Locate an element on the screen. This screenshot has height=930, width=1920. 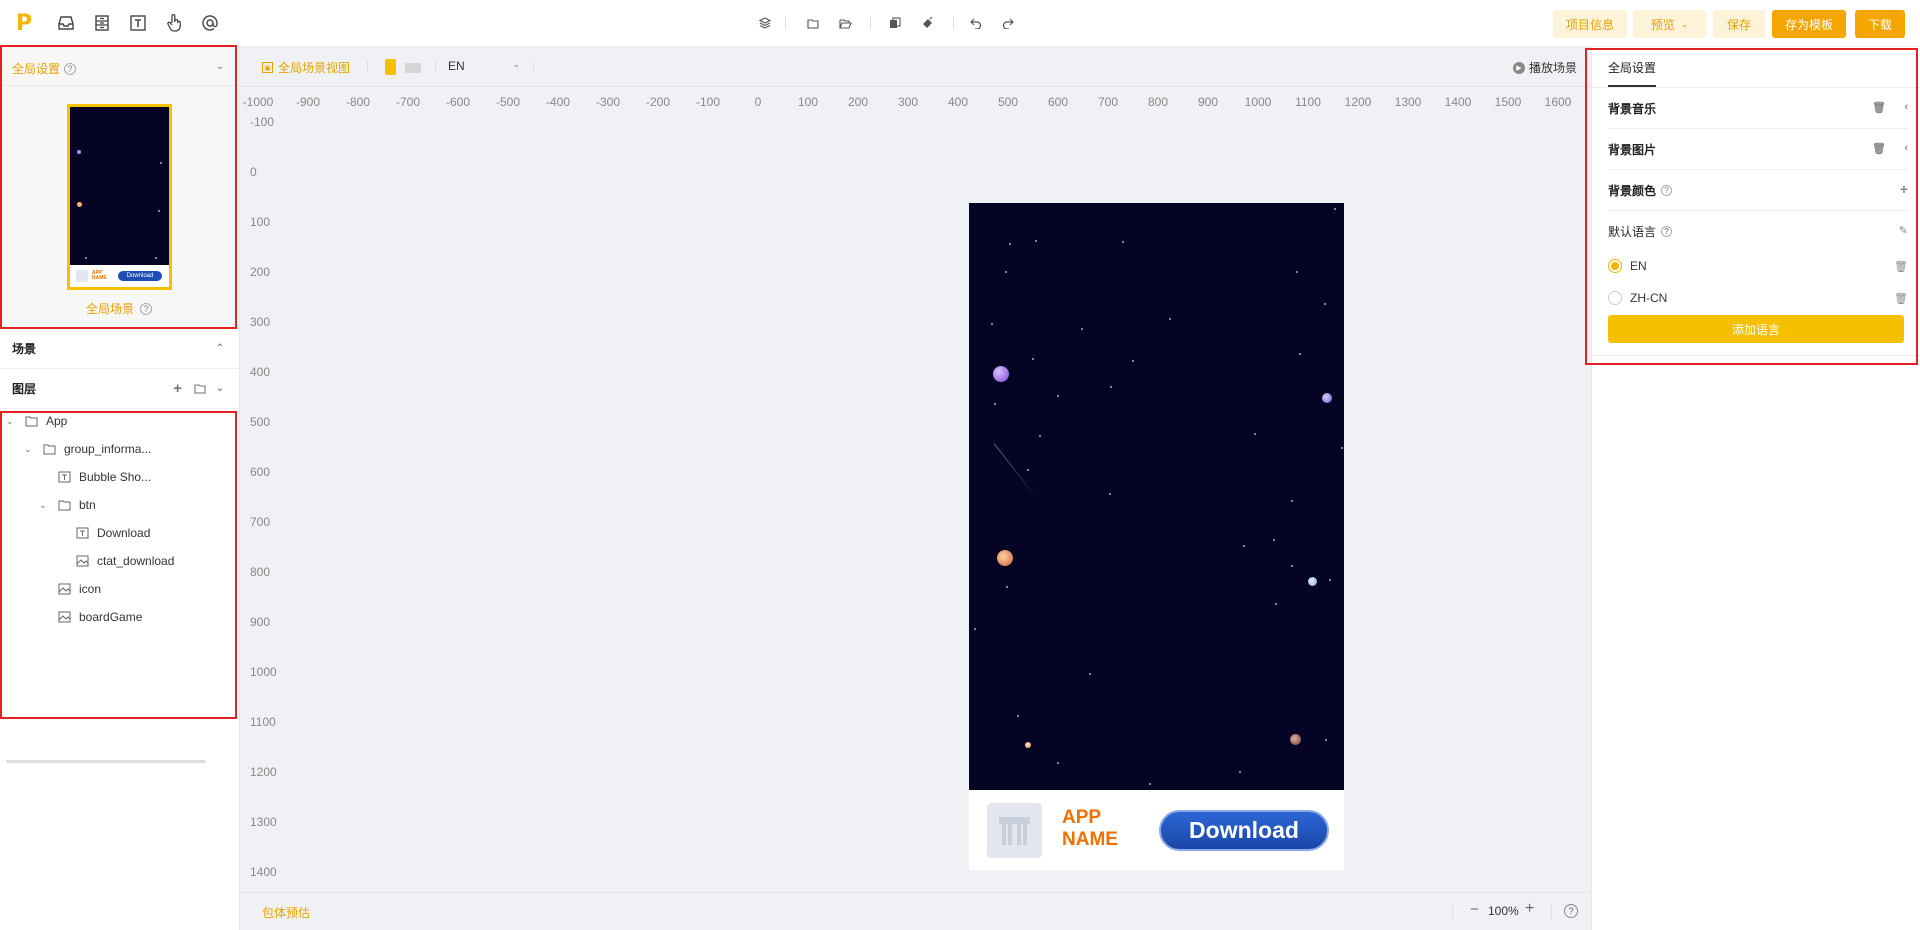
language-select: EN ⌄ is located at coordinates (484, 66).